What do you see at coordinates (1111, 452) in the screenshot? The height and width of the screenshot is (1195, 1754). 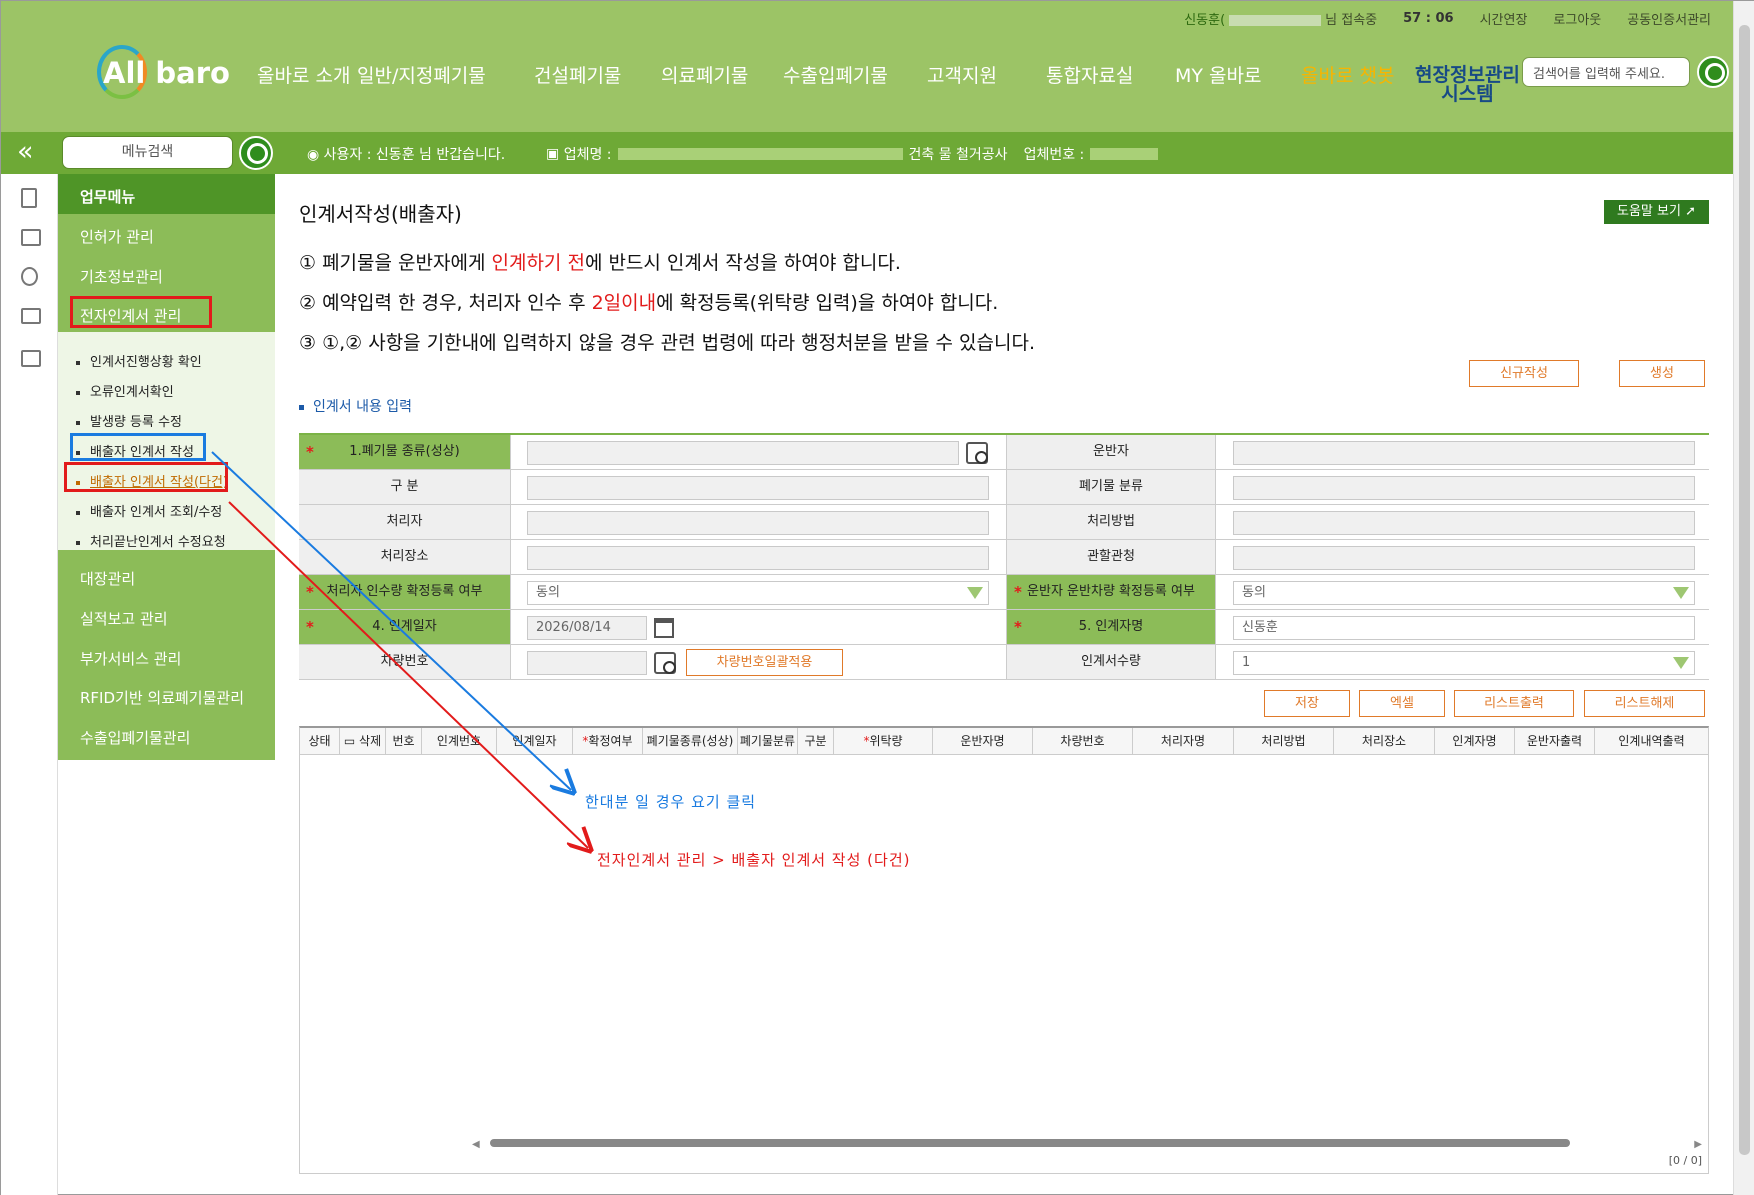 I see `transporter-label: 운반자` at bounding box center [1111, 452].